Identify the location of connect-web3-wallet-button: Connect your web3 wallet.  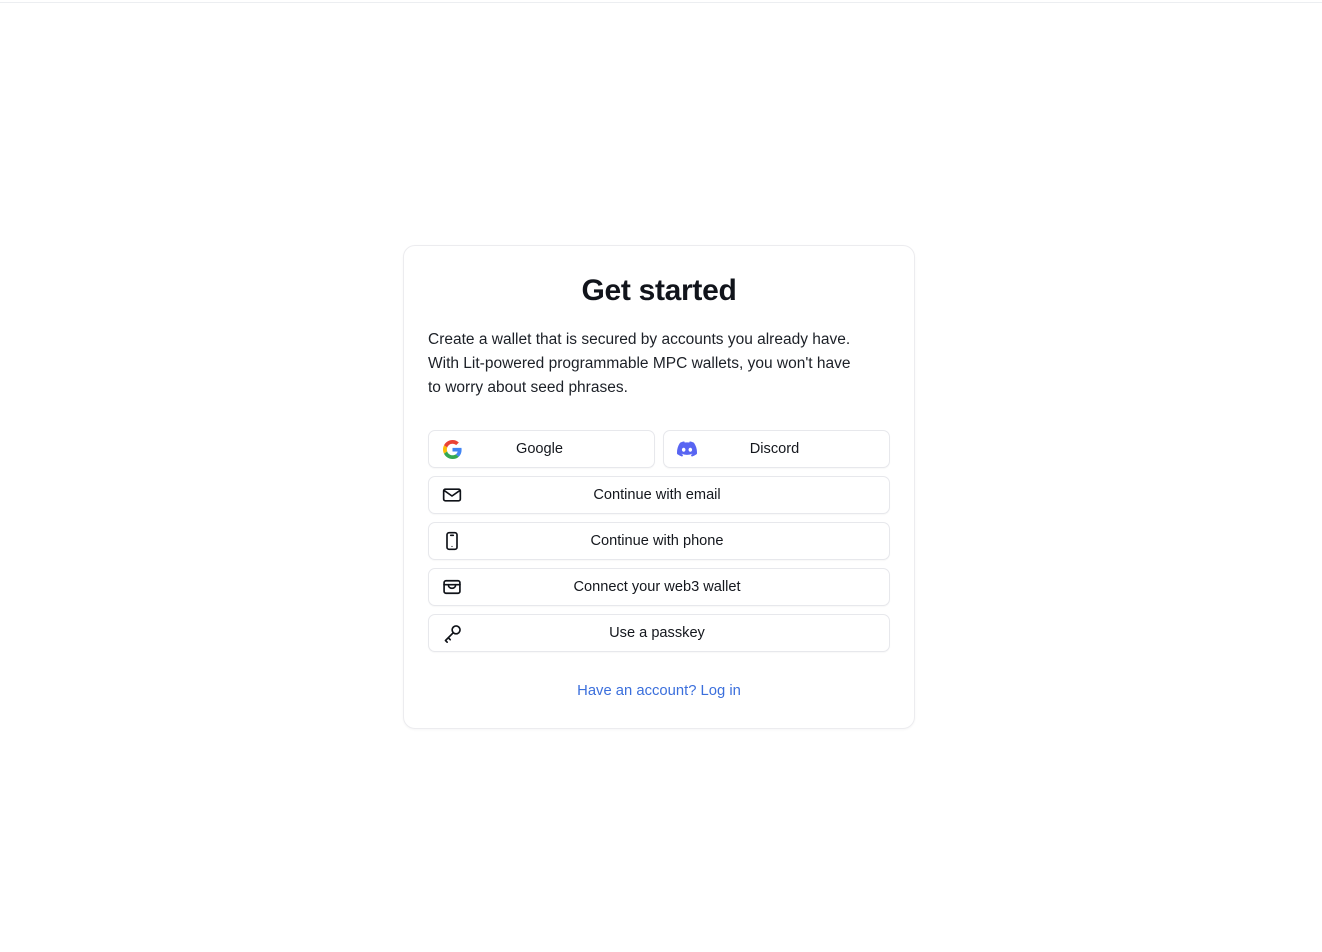
(659, 587).